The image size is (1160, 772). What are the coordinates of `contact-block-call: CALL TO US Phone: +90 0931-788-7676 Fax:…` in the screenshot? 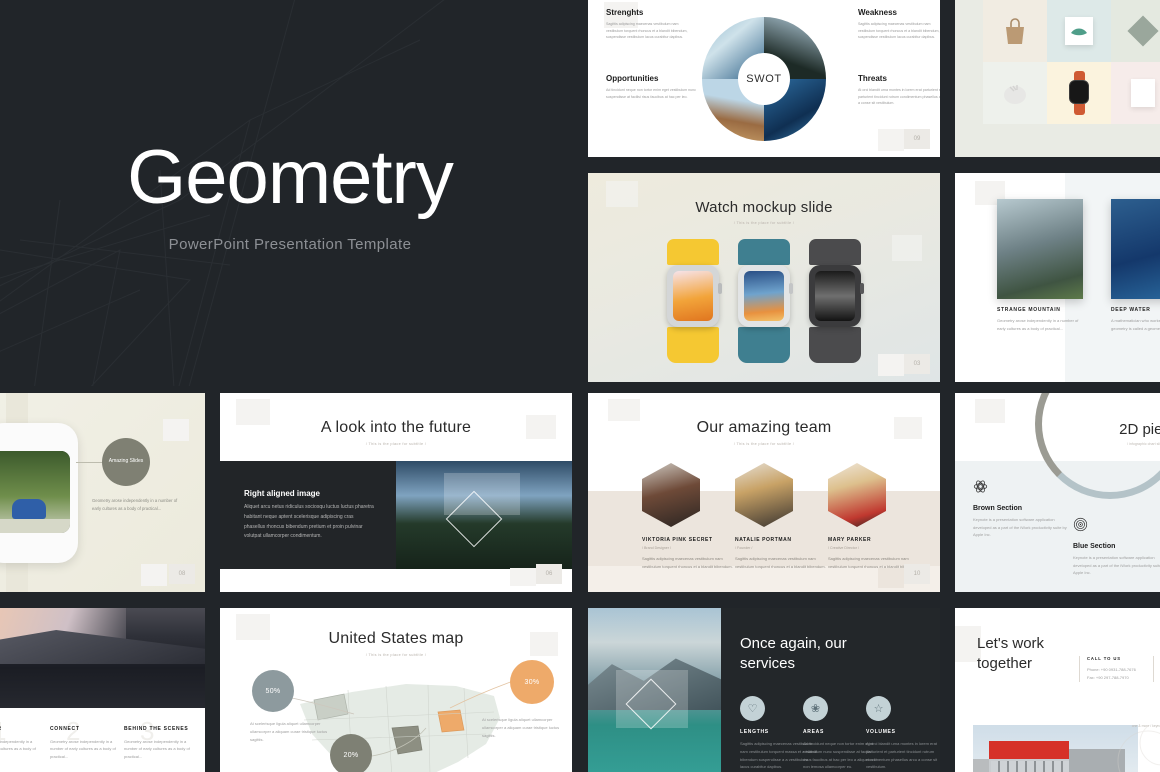 It's located at (1114, 669).